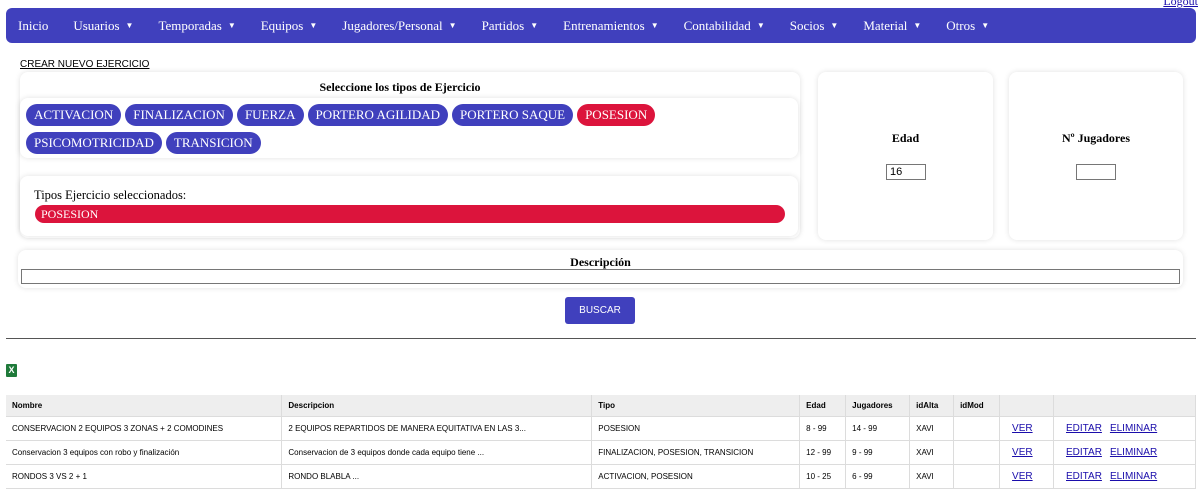  I want to click on type-chip-posesion: POSESION, so click(616, 115).